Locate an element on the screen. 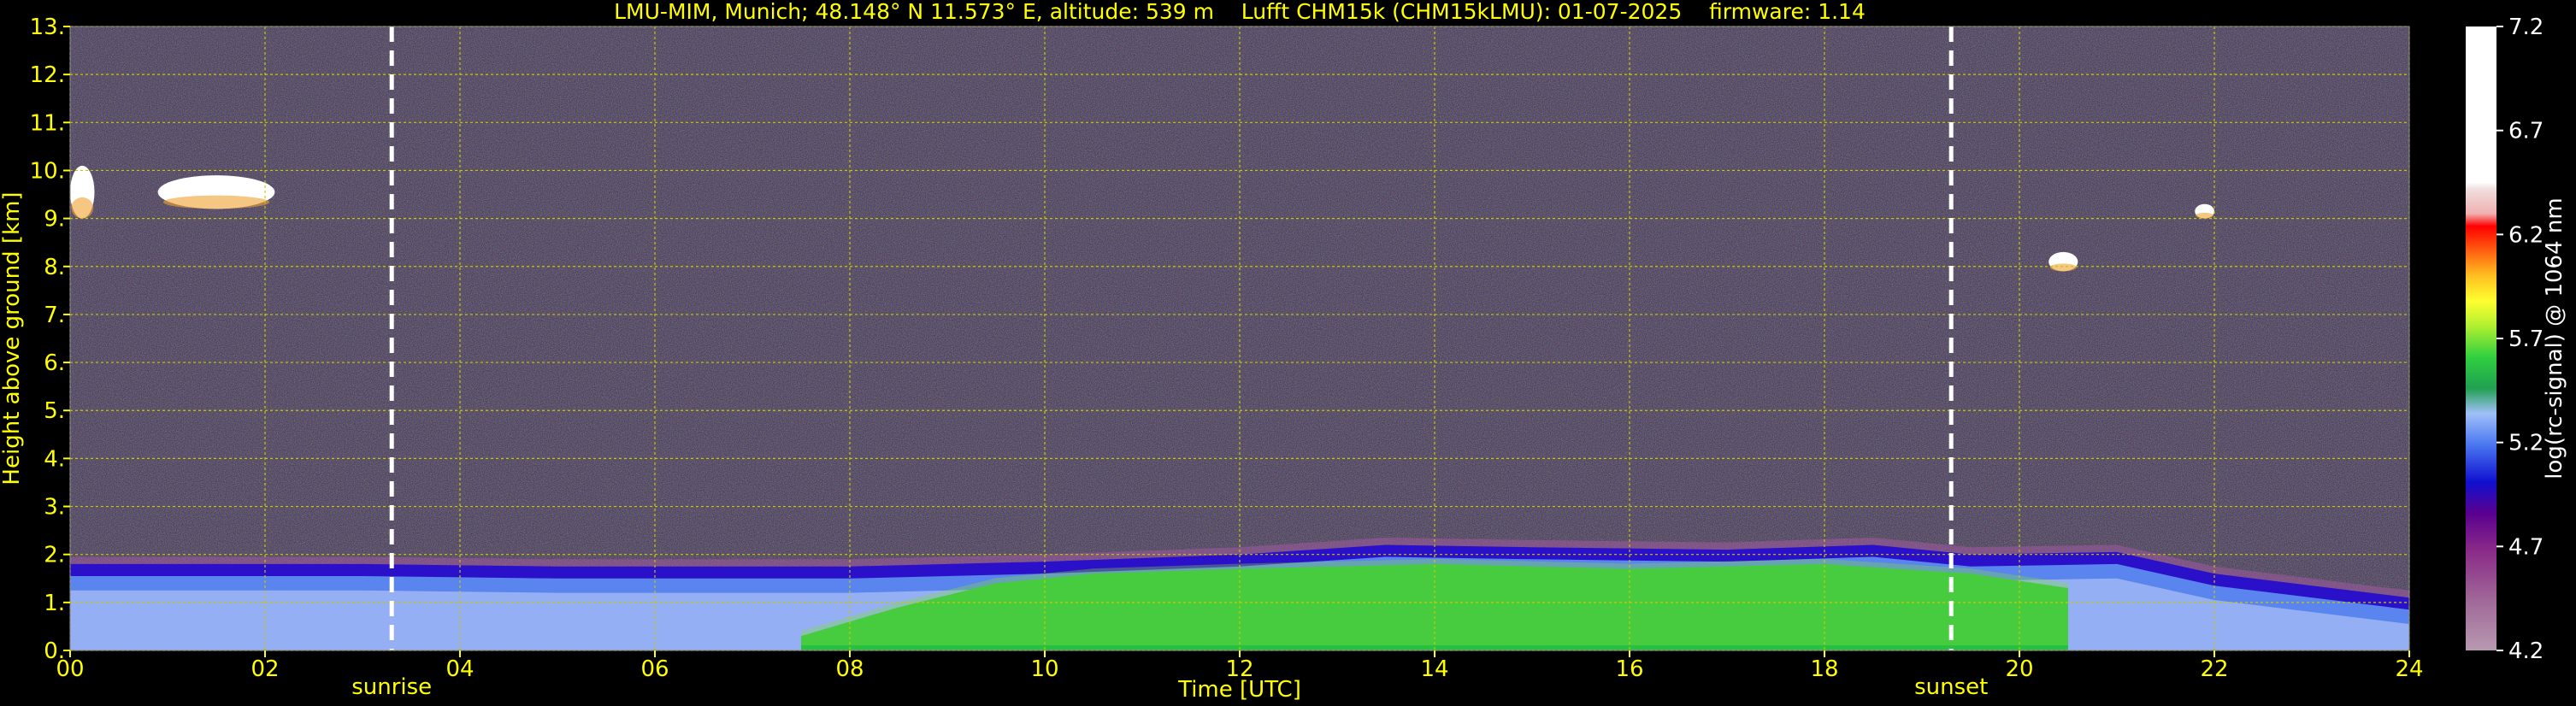  y-tick-label: 4. is located at coordinates (54, 459).